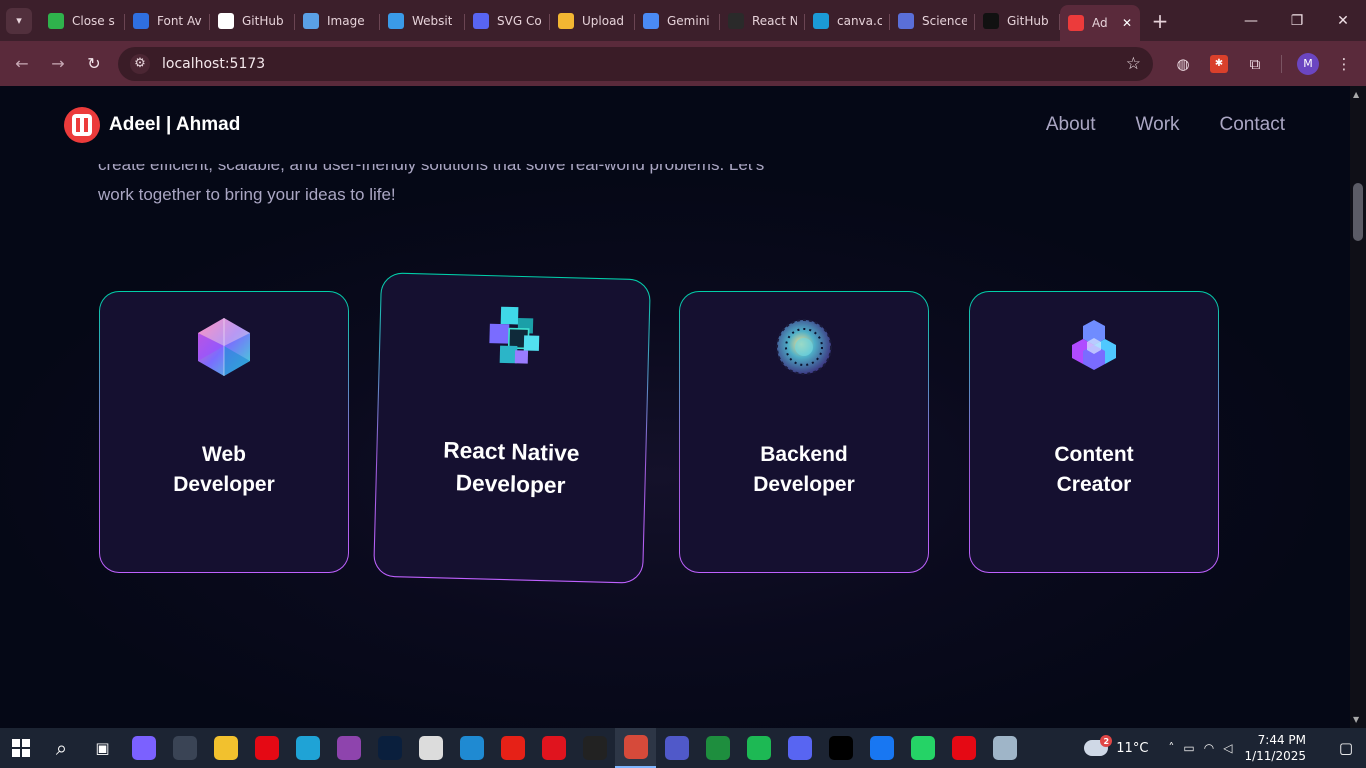  What do you see at coordinates (94, 64) in the screenshot?
I see `reload-icon: ↻` at bounding box center [94, 64].